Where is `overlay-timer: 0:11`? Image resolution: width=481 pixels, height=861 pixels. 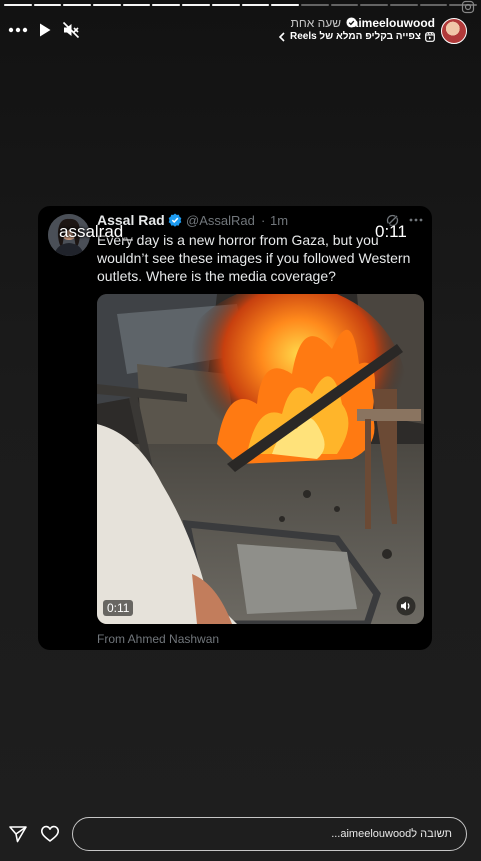
overlay-timer: 0:11 is located at coordinates (391, 231).